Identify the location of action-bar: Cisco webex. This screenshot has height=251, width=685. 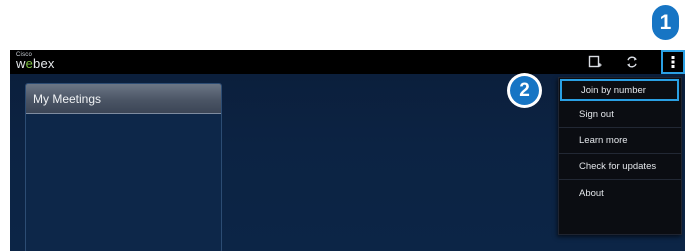
(347, 62).